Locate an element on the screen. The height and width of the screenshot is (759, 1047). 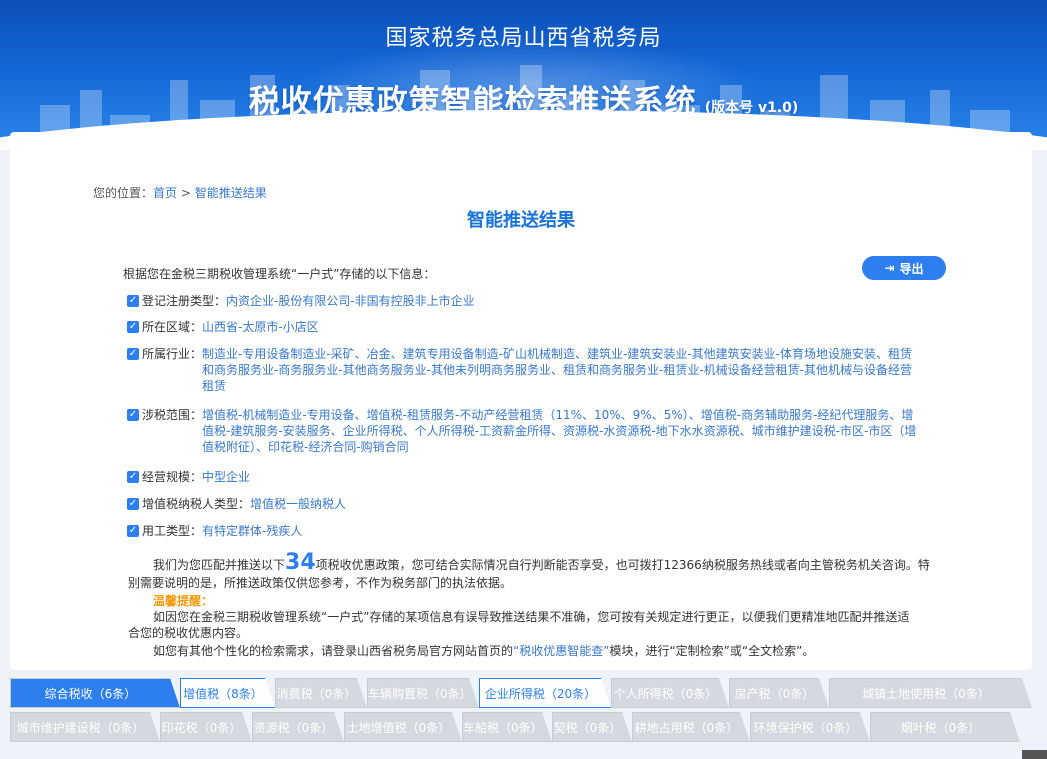
tab-stamp-duty: 印花税（0条） is located at coordinates (206, 727).